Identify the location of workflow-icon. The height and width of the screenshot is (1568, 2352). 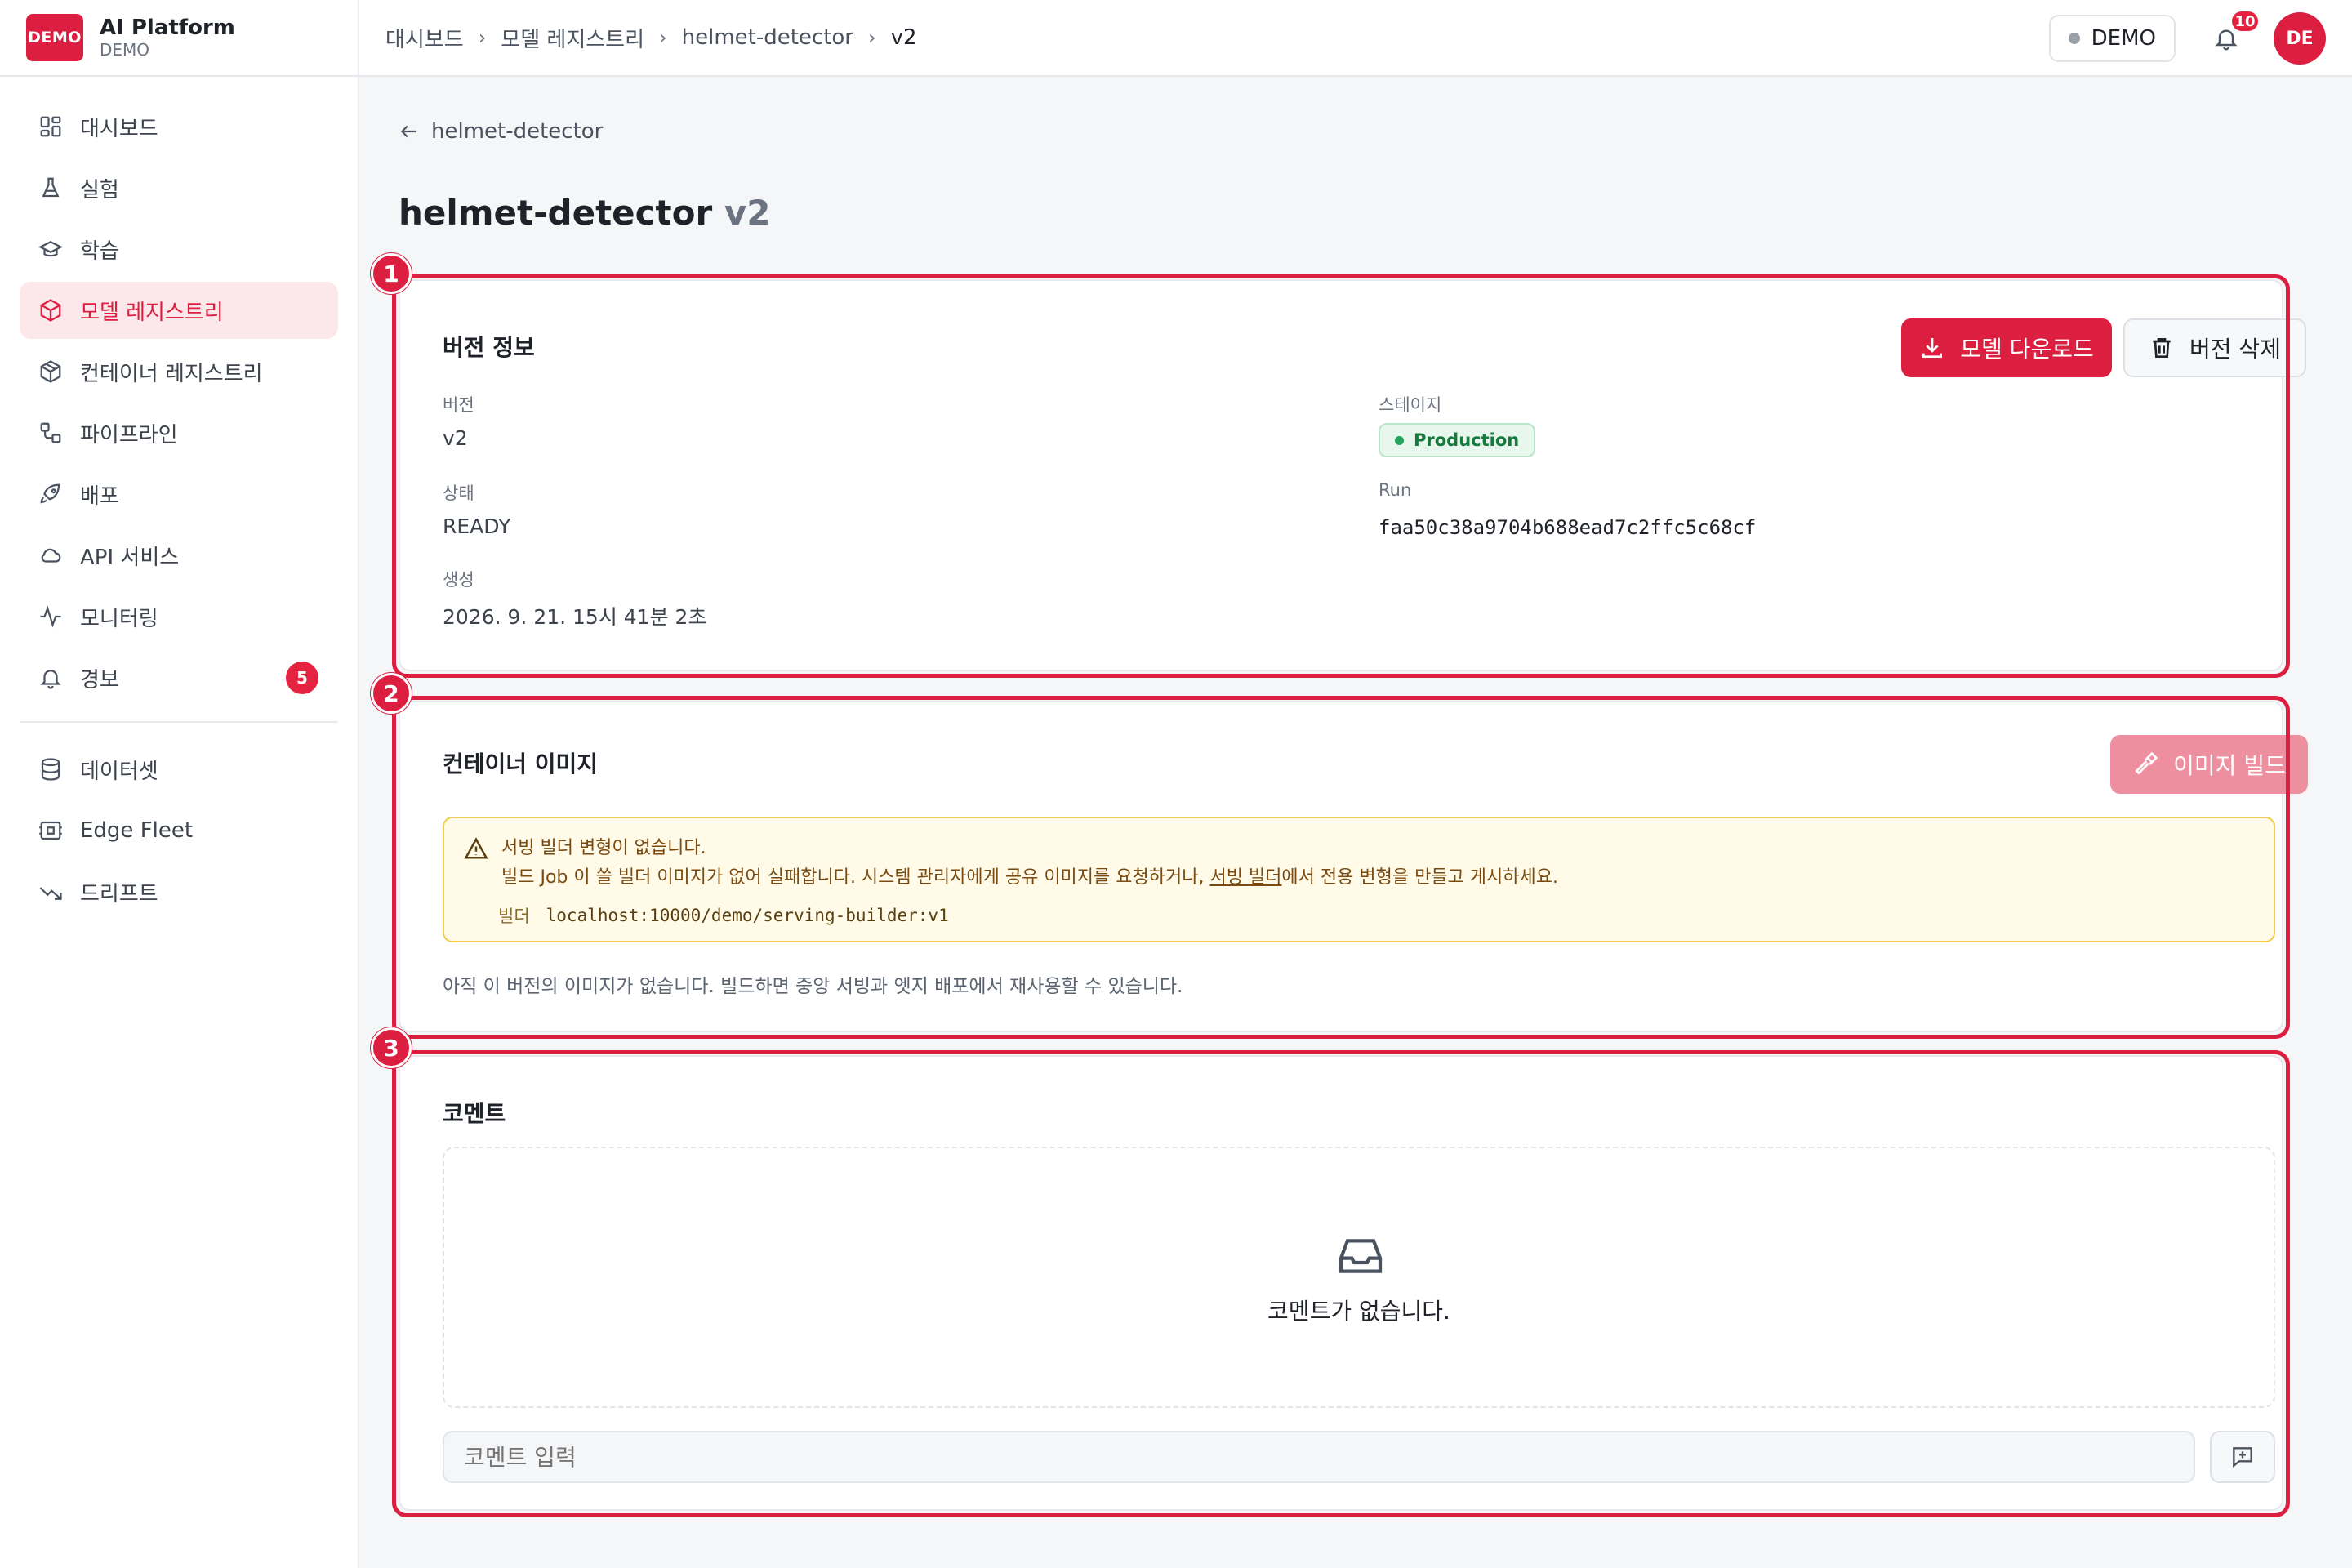
(51, 433).